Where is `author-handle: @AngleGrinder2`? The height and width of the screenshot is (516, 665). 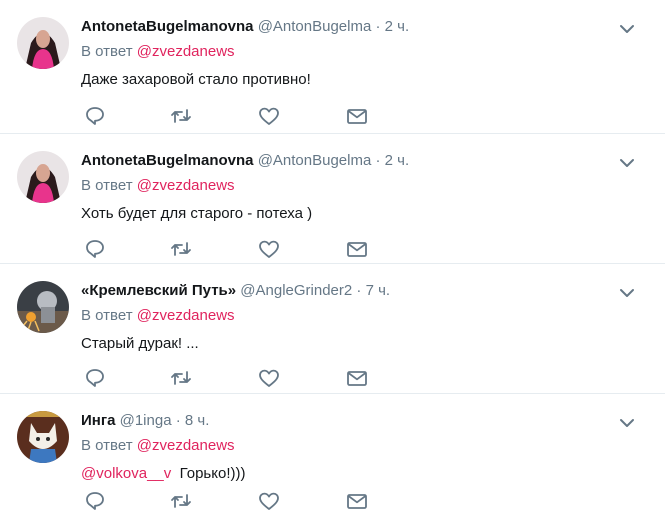
author-handle: @AngleGrinder2 is located at coordinates (296, 290).